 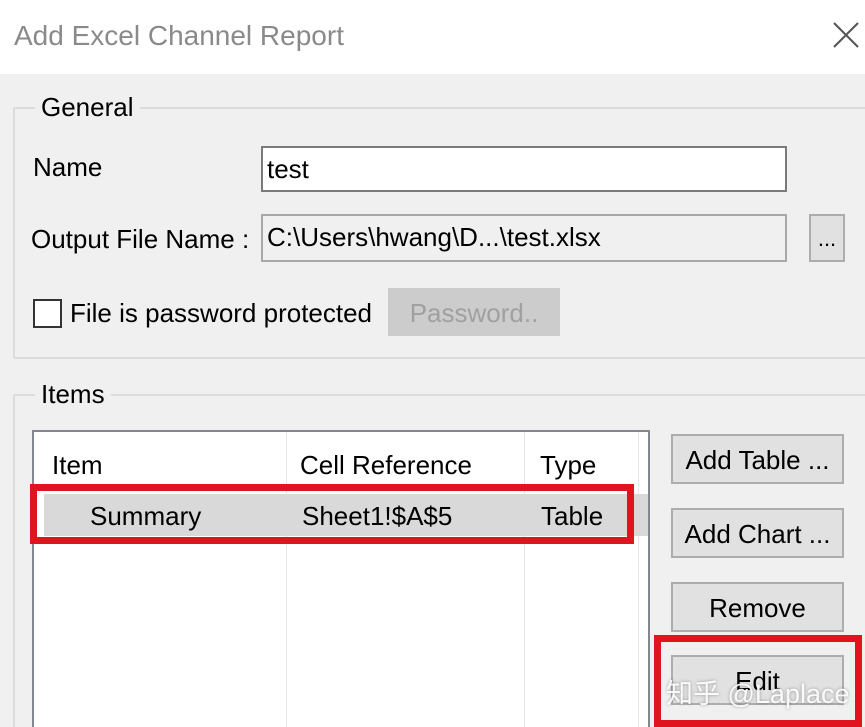 What do you see at coordinates (846, 35) in the screenshot?
I see `close-icon` at bounding box center [846, 35].